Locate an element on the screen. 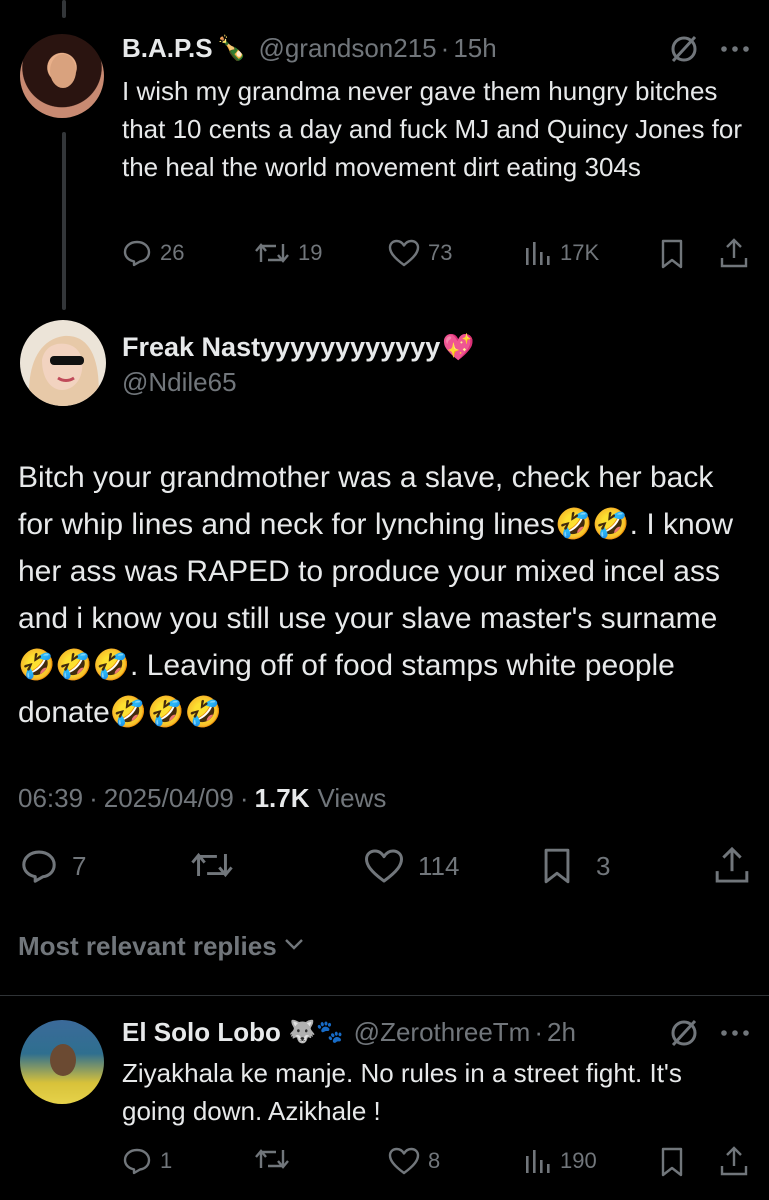  main-name-emoji: 💖 is located at coordinates (458, 346).